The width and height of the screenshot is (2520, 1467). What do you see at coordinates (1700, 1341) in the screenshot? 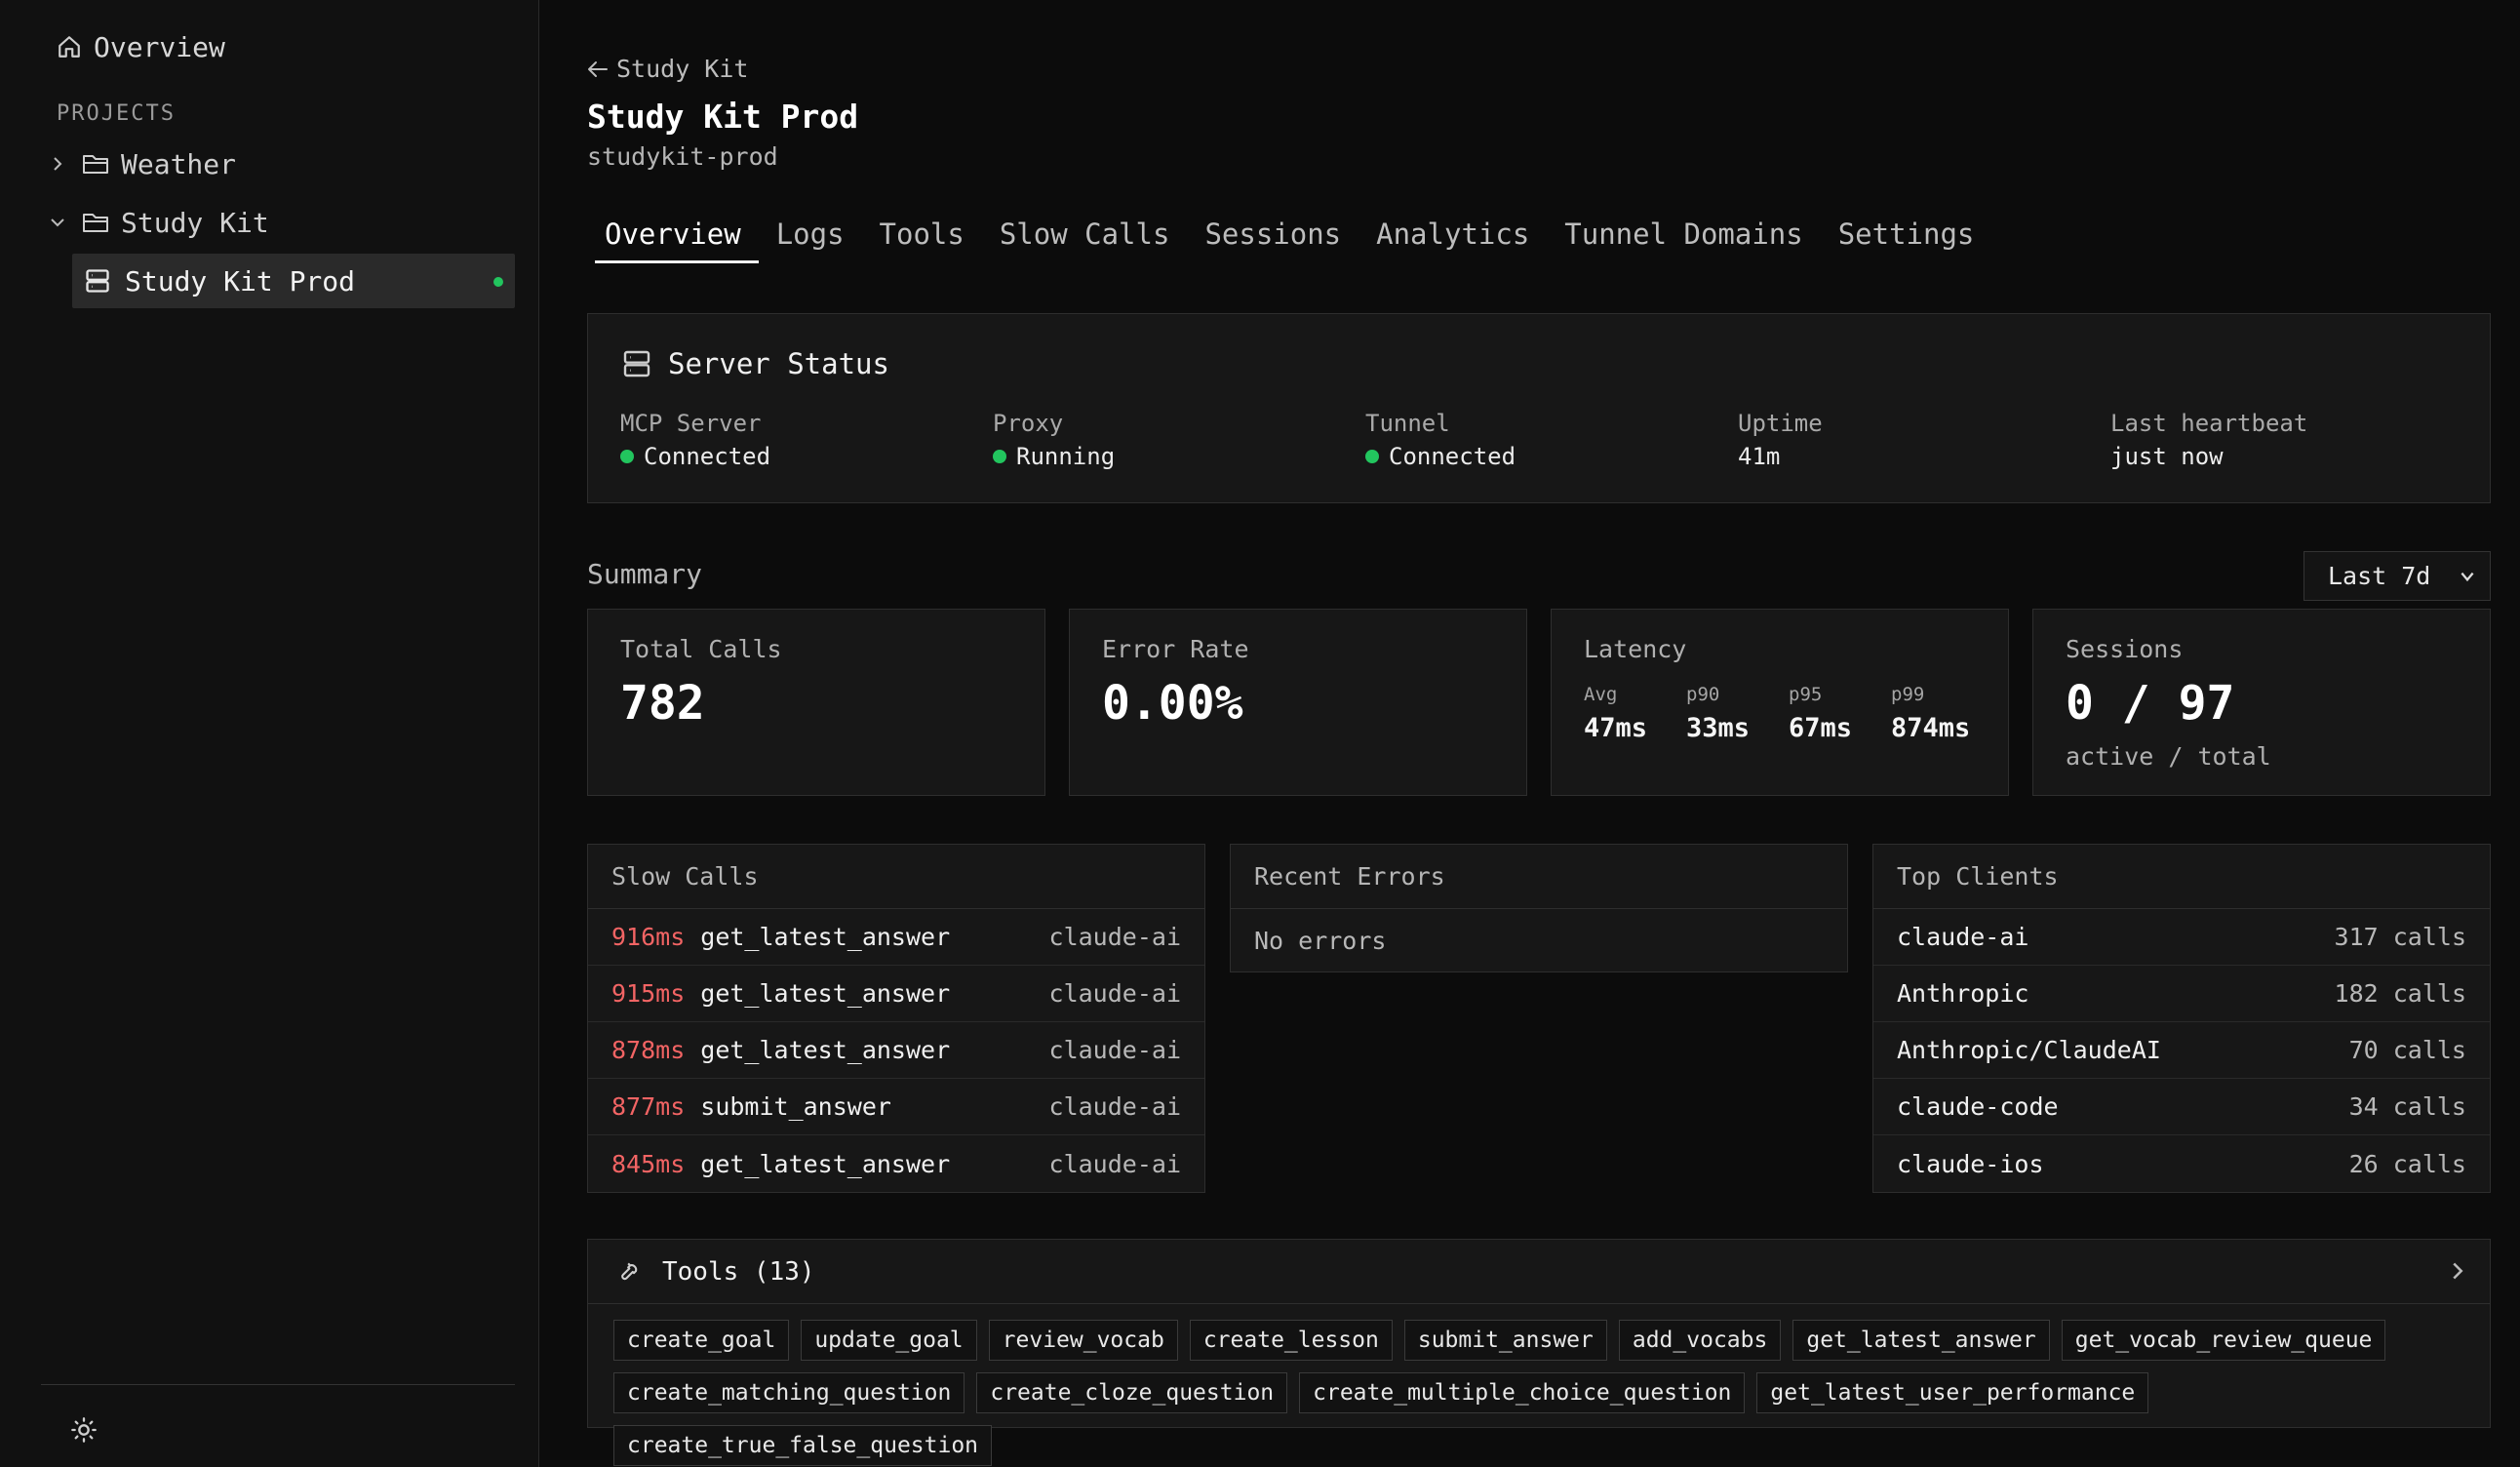
I see `tool-chip: add_vocabs` at bounding box center [1700, 1341].